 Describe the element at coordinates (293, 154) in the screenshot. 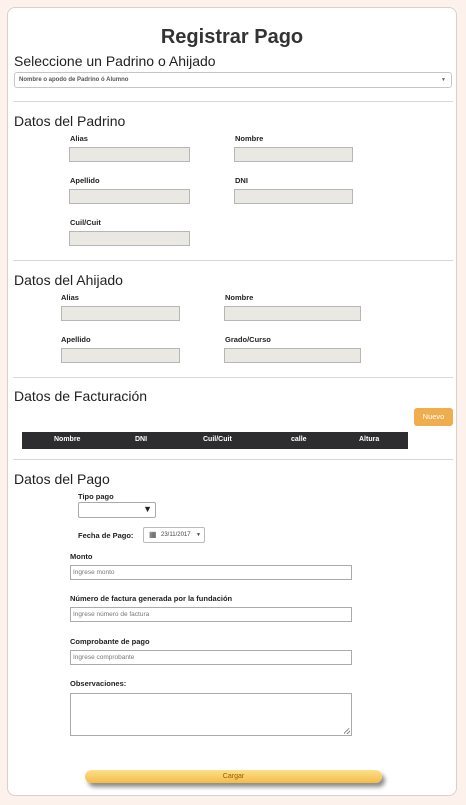

I see `padrino-nombre-field` at that location.